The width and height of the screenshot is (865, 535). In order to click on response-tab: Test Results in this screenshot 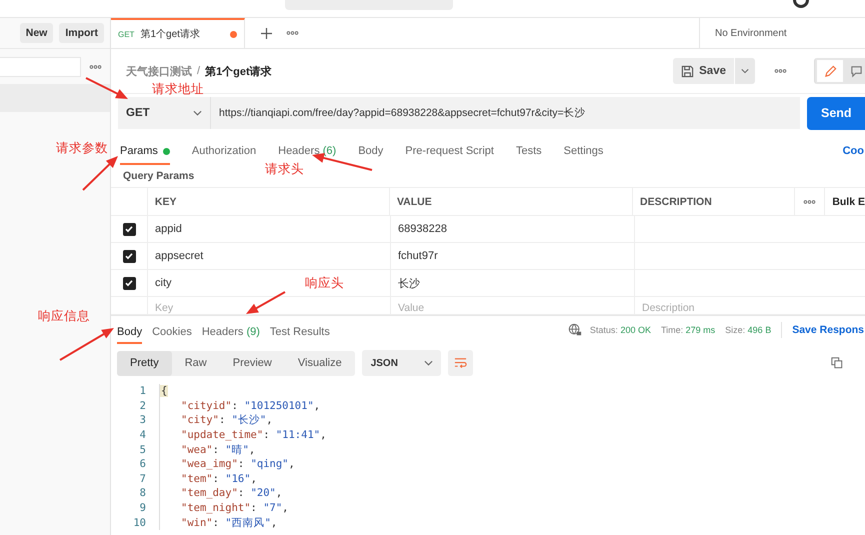, I will do `click(300, 332)`.